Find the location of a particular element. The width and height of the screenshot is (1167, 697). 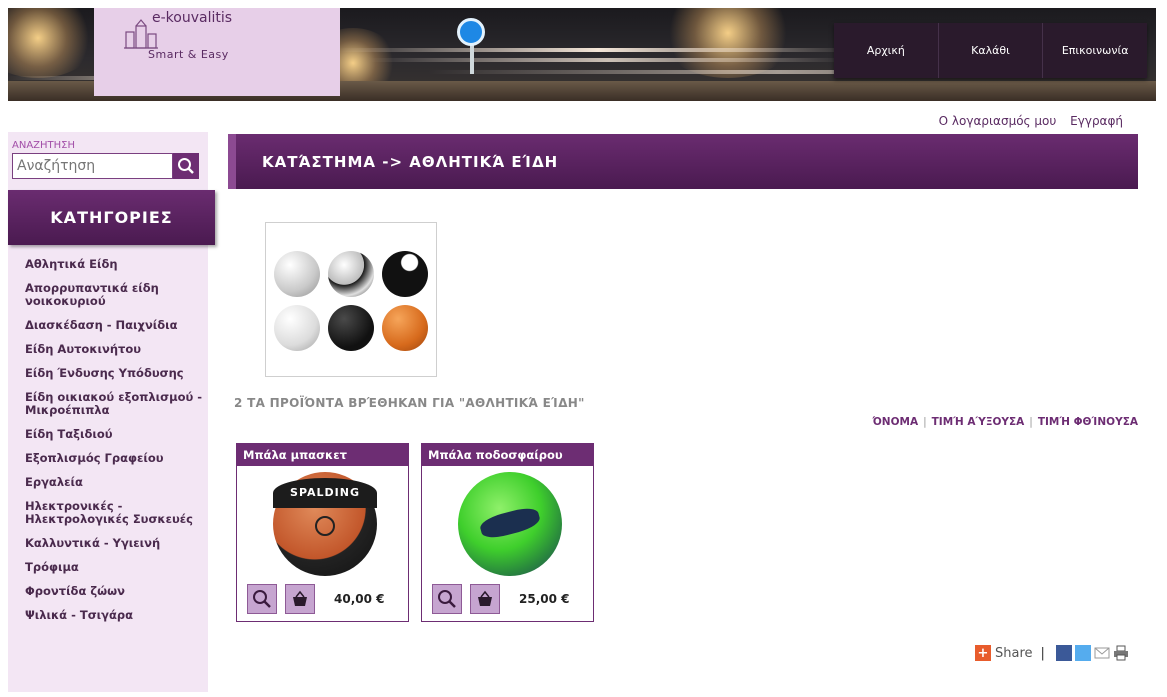

volleyball-image is located at coordinates (297, 274).